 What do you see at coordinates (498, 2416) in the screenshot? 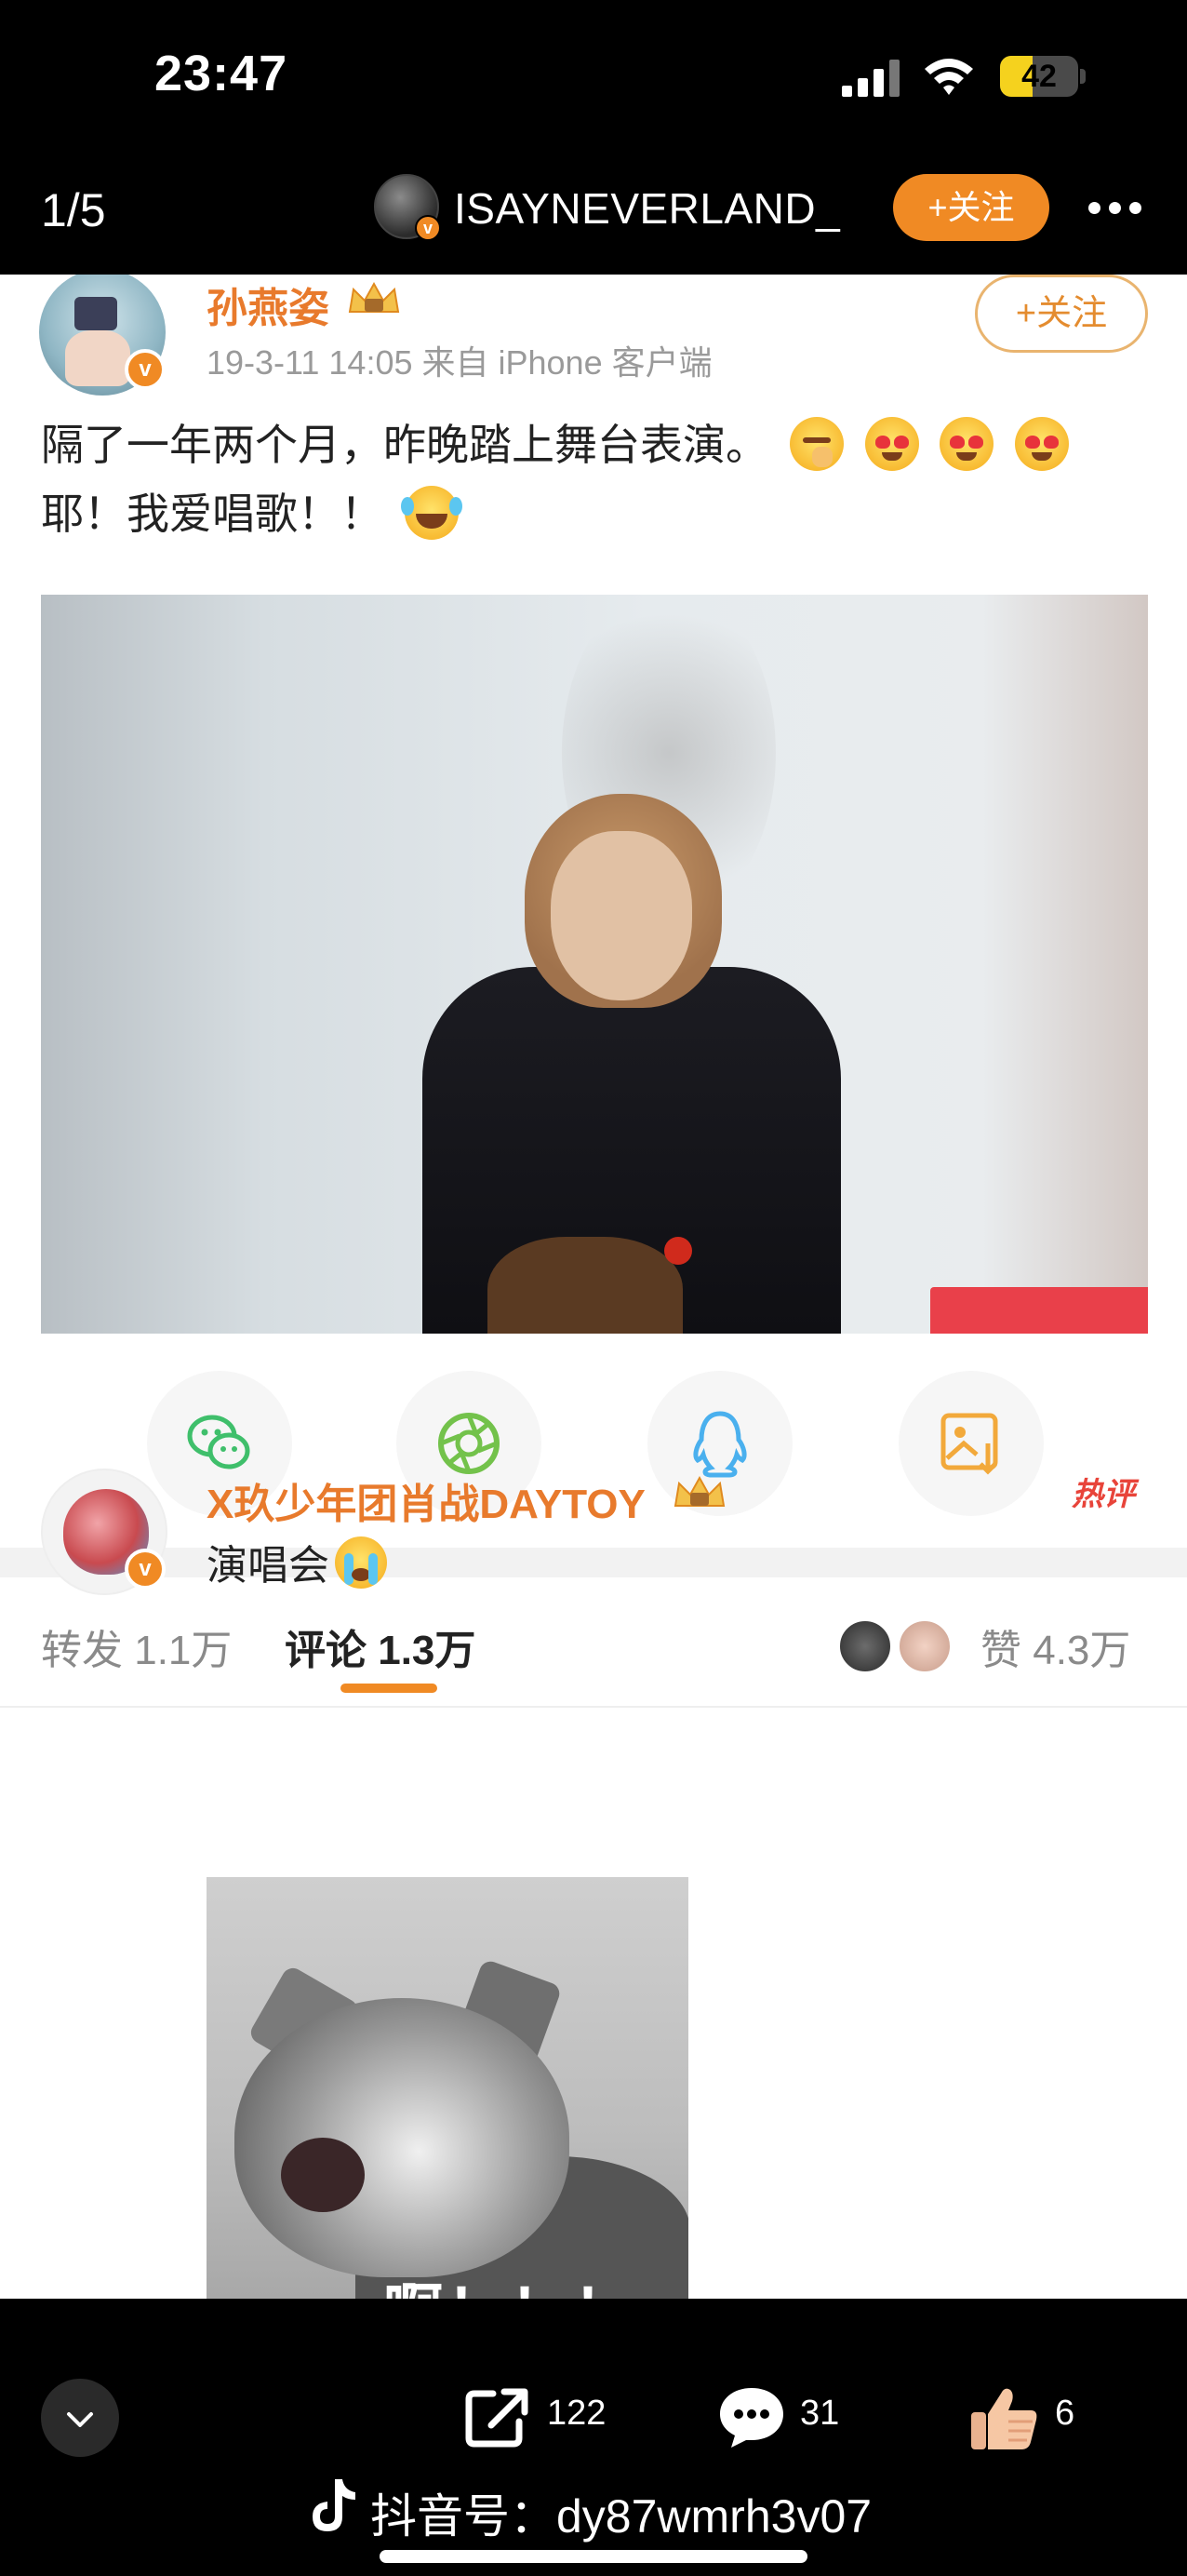
I see `share-icon` at bounding box center [498, 2416].